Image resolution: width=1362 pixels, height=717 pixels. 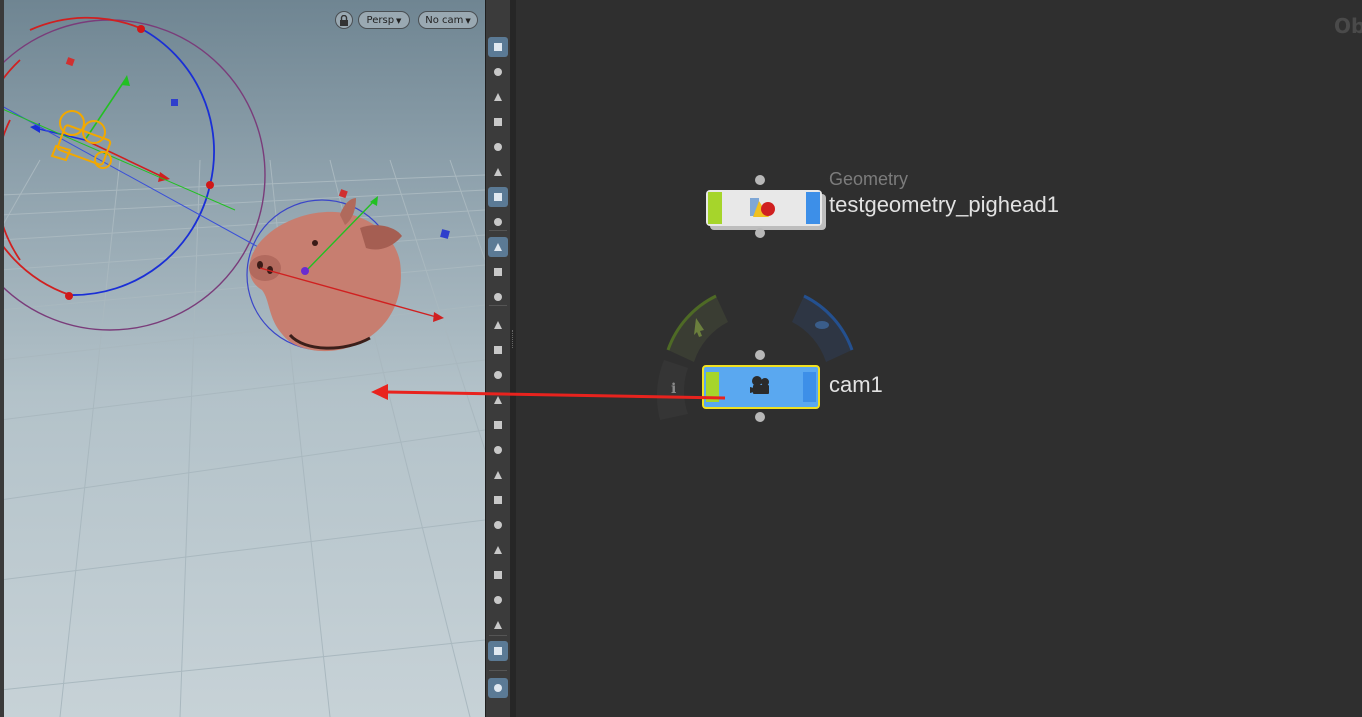 I want to click on lock-icon, so click(x=344, y=20).